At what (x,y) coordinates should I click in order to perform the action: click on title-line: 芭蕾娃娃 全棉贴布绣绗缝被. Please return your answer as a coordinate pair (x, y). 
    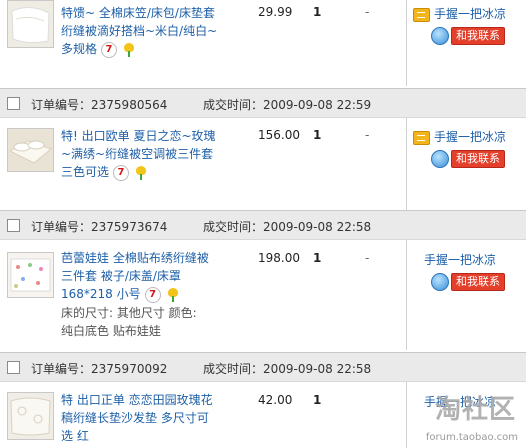
    Looking at the image, I should click on (142, 258).